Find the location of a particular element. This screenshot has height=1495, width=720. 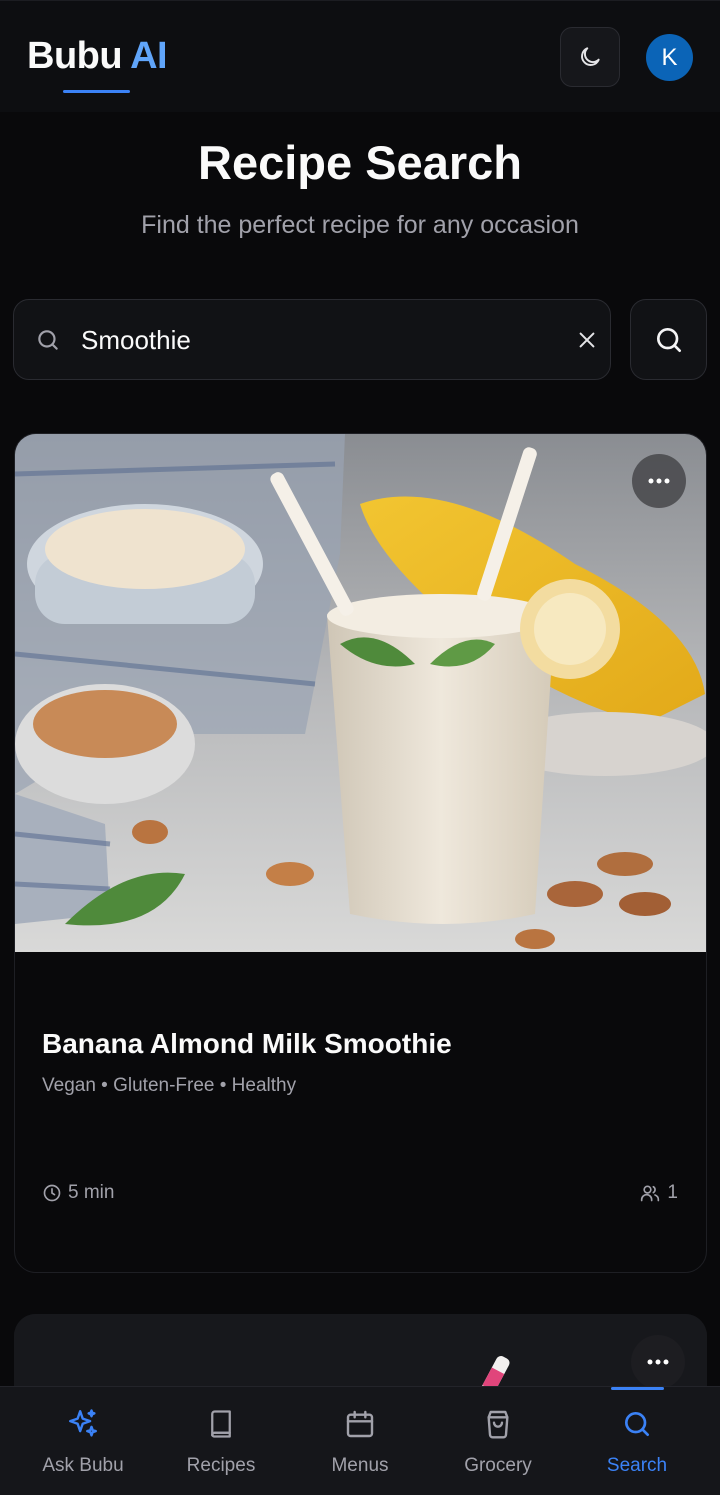

bottom-navigation: Ask Bubu Recipes Menus Grocery Search is located at coordinates (360, 1440).